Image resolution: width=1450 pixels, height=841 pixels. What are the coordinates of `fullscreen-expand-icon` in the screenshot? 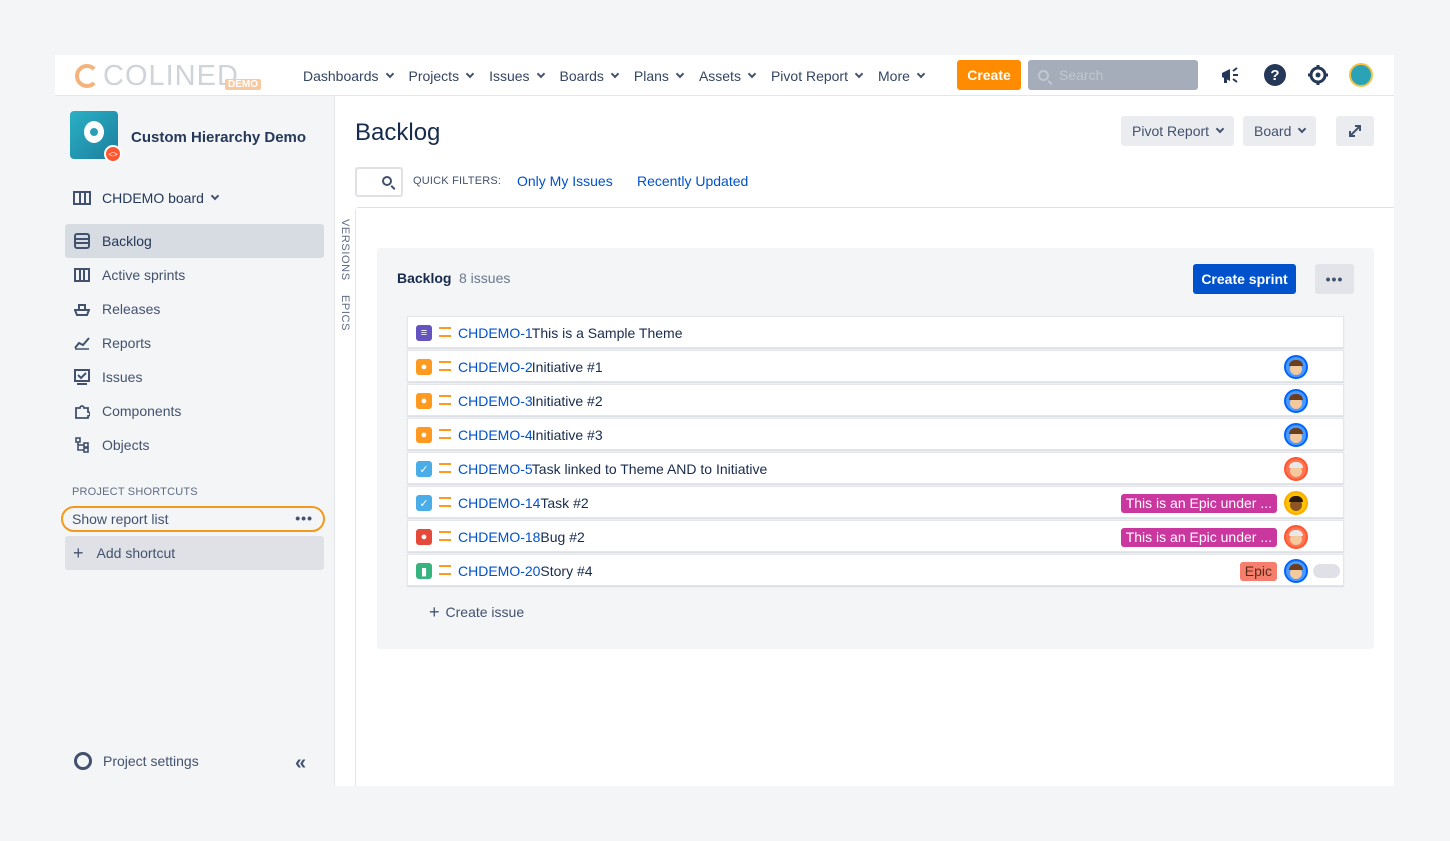 It's located at (1355, 131).